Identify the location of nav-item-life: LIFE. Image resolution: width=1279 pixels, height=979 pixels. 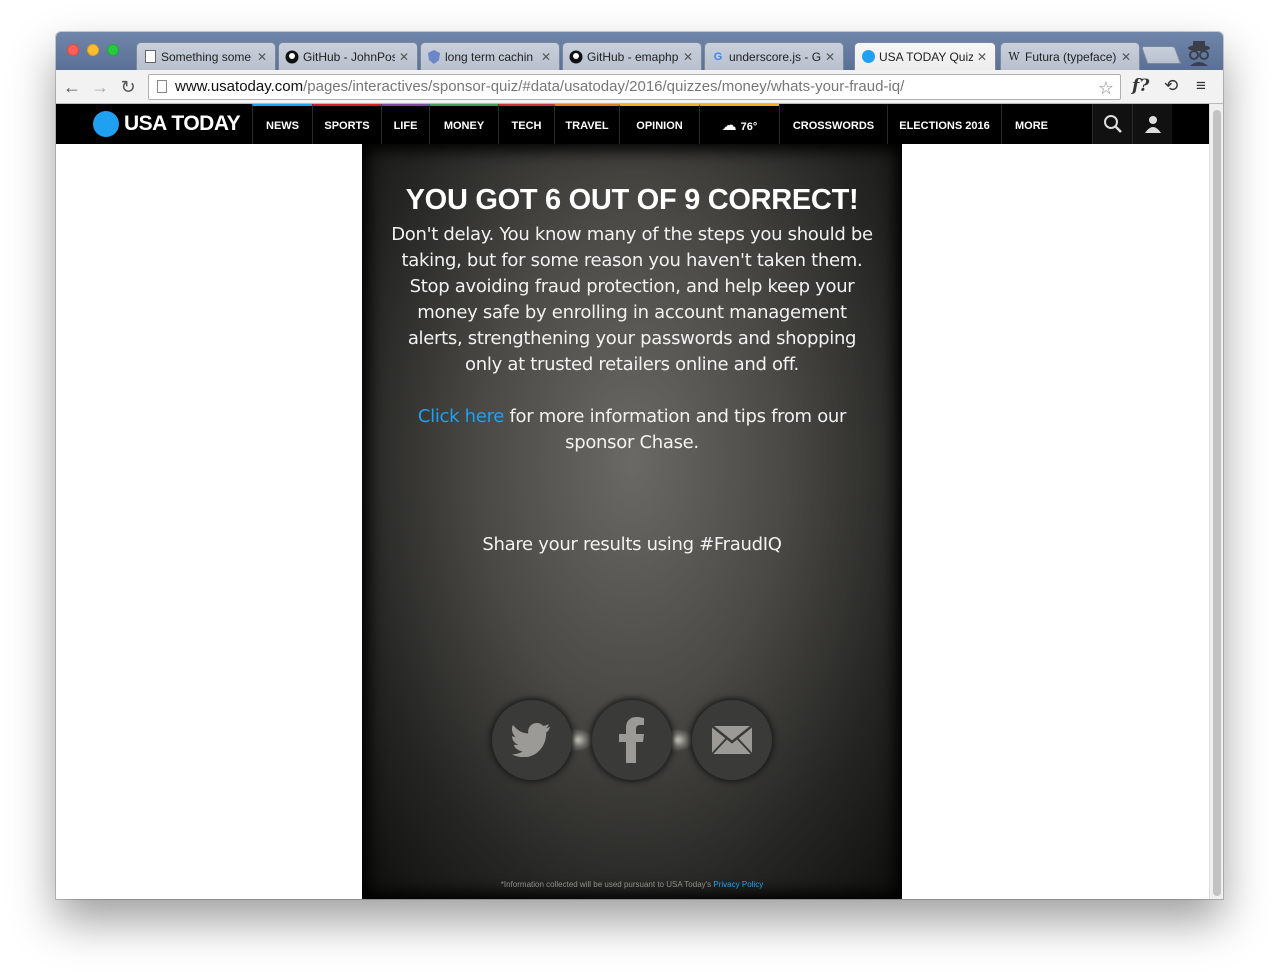
(405, 124).